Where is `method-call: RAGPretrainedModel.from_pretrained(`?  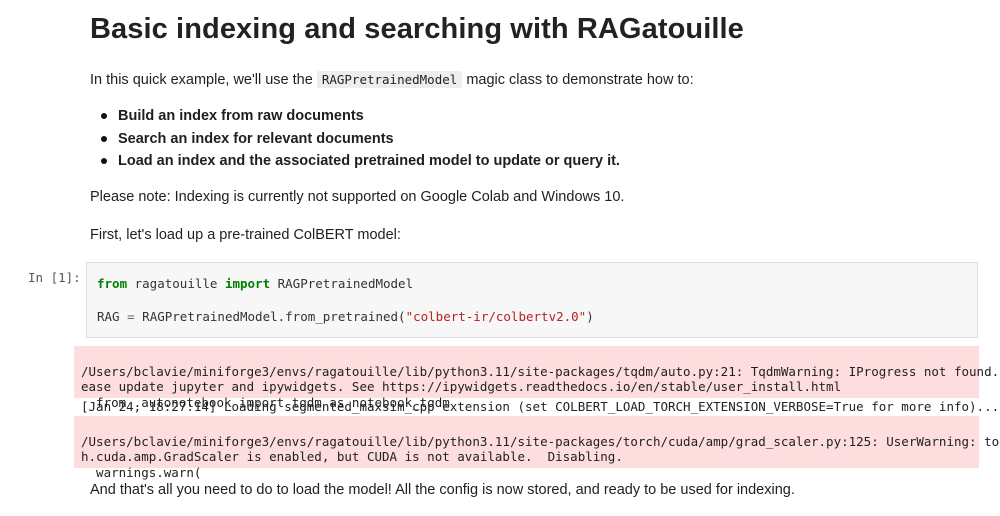
method-call: RAGPretrainedModel.from_pretrained( is located at coordinates (270, 316).